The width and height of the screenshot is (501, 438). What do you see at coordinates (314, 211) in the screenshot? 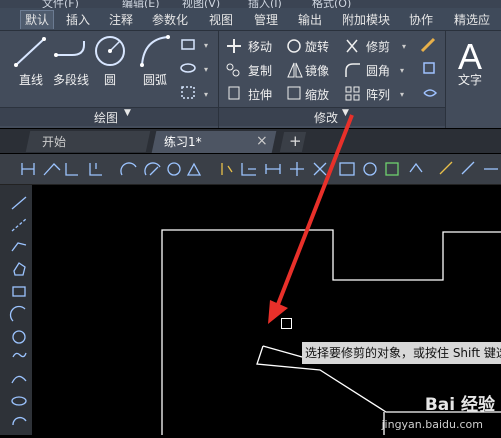
I see `annotation-arrow` at bounding box center [314, 211].